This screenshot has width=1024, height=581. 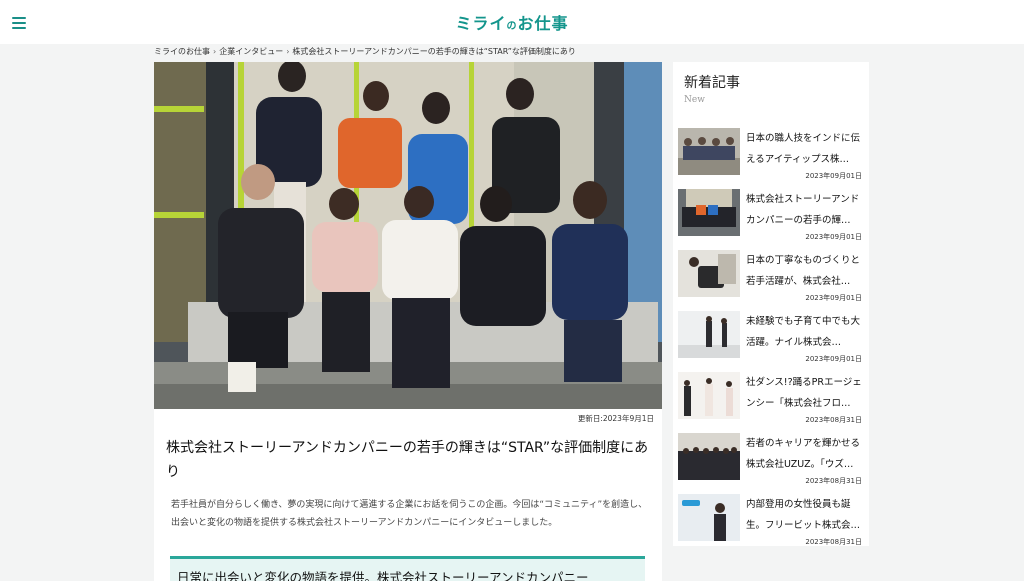 I want to click on sidebar-article-item: 若者のキャリアを輝かせる株式会社UZUZ。「ウズ… 2023年08月31日, so click(x=772, y=460).